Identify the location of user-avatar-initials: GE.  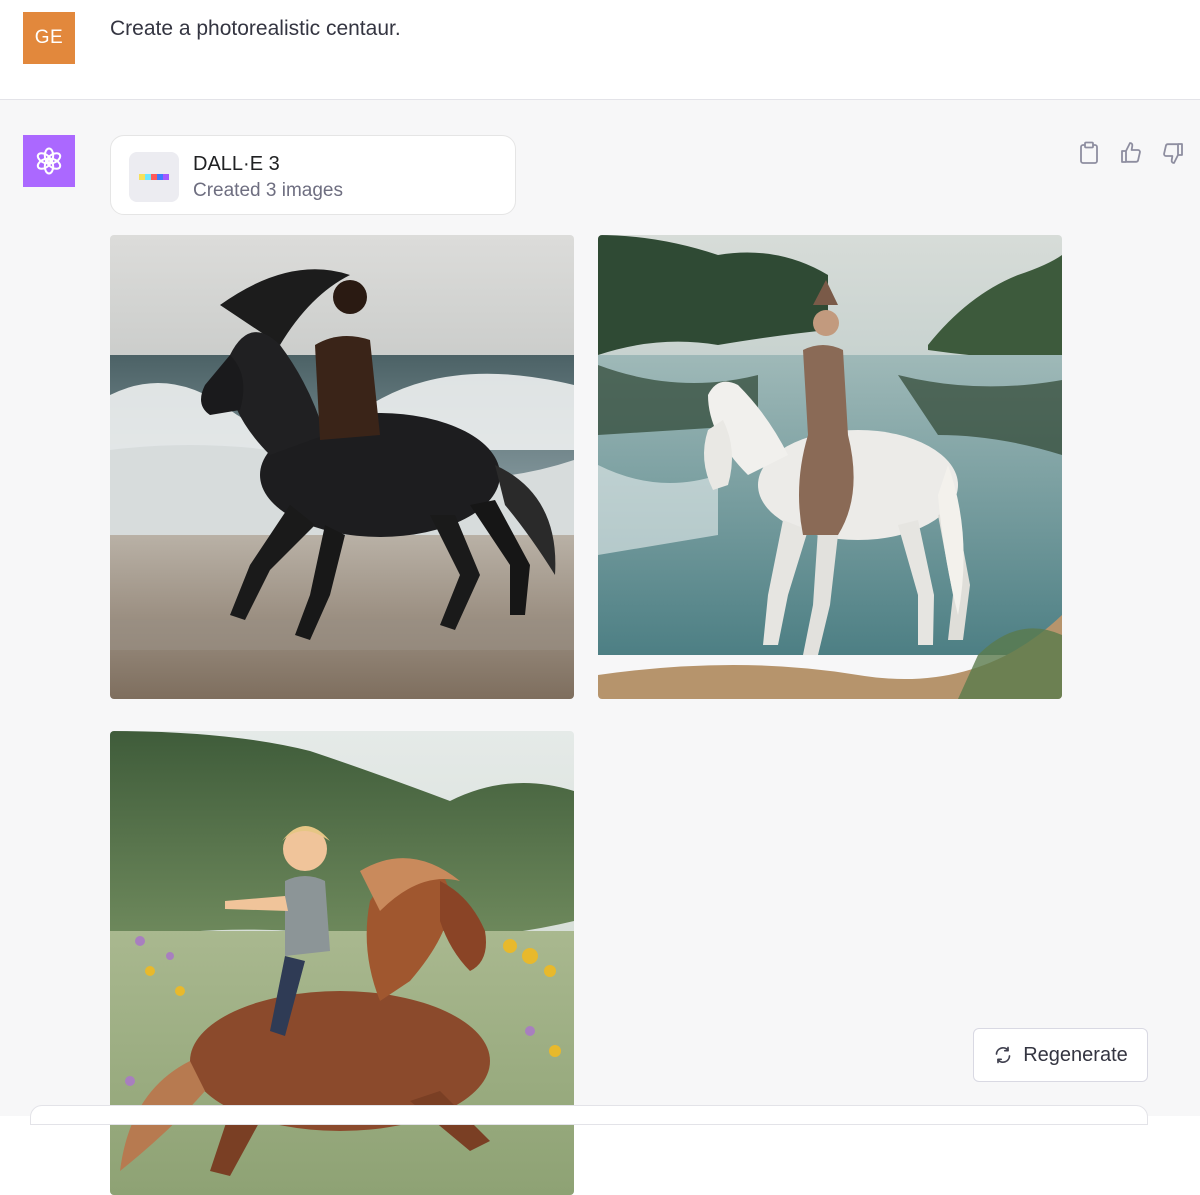
(49, 37).